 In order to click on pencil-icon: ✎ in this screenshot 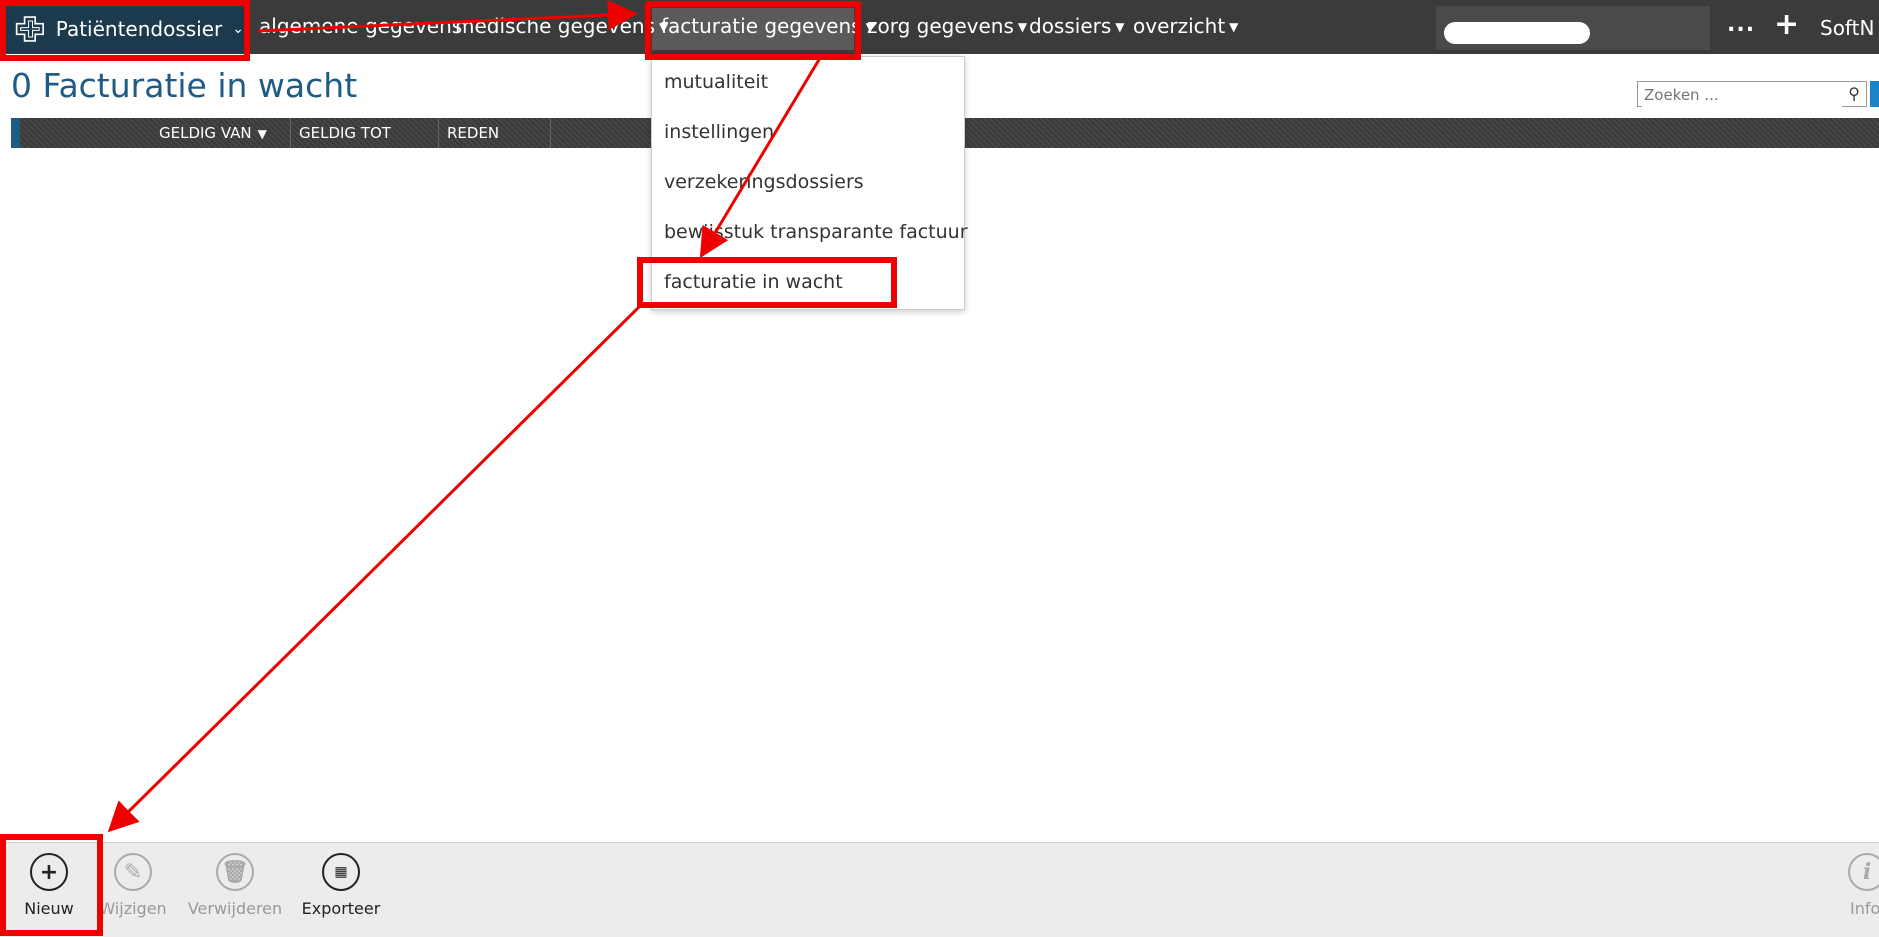, I will do `click(133, 872)`.